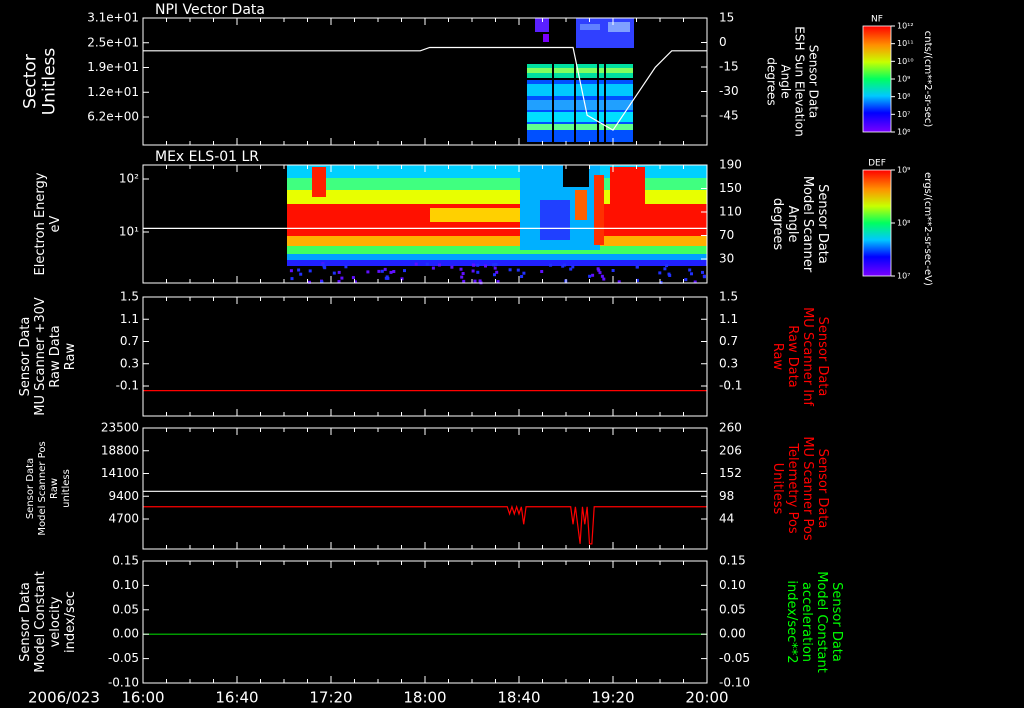 The image size is (1024, 708). What do you see at coordinates (734, 683) in the screenshot?
I see `right-tick-label: -0.10` at bounding box center [734, 683].